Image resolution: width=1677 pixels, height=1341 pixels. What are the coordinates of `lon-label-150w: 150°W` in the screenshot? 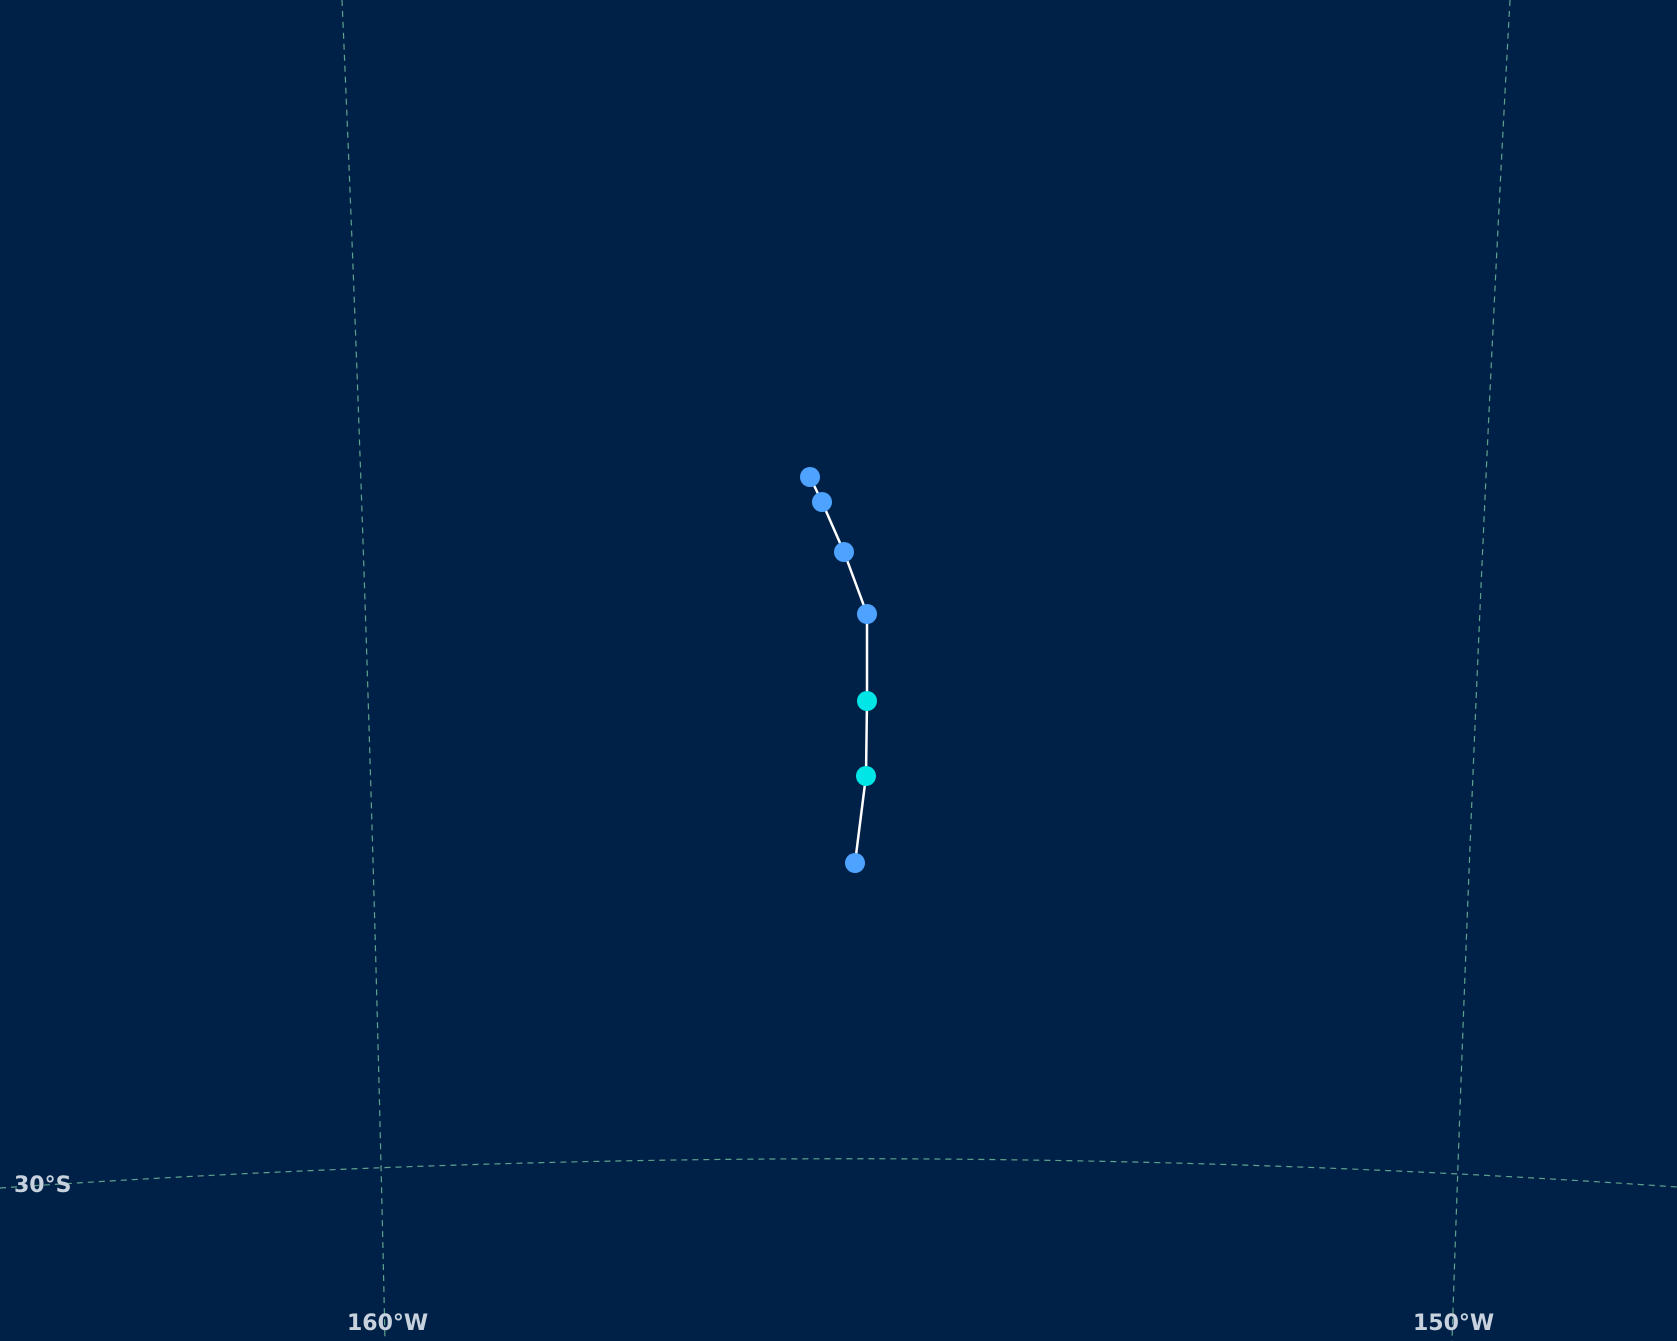 It's located at (1453, 1323).